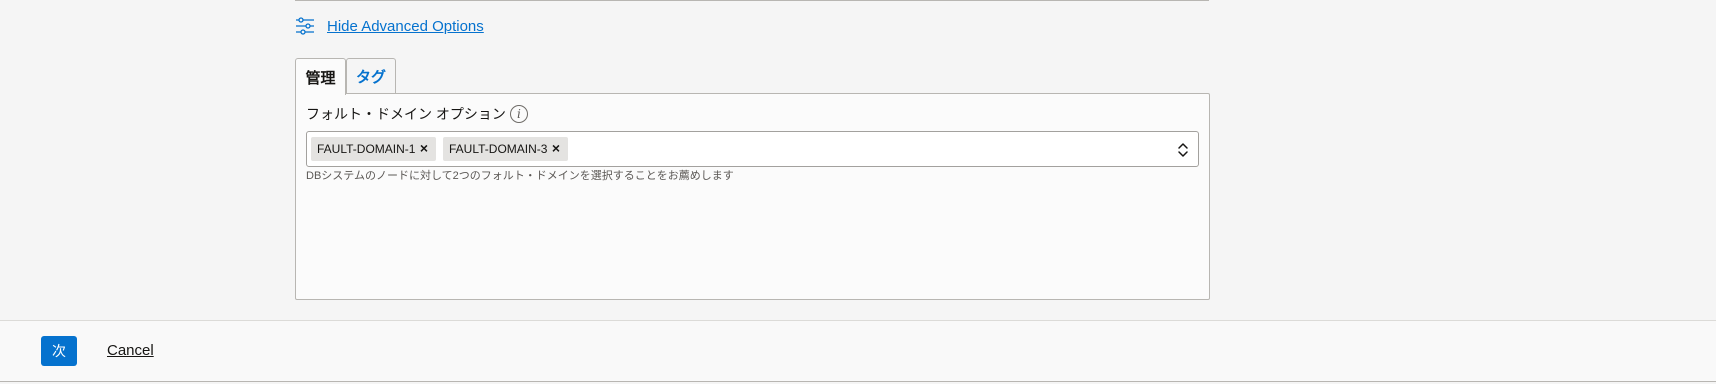  I want to click on tab-management: 管理, so click(320, 76).